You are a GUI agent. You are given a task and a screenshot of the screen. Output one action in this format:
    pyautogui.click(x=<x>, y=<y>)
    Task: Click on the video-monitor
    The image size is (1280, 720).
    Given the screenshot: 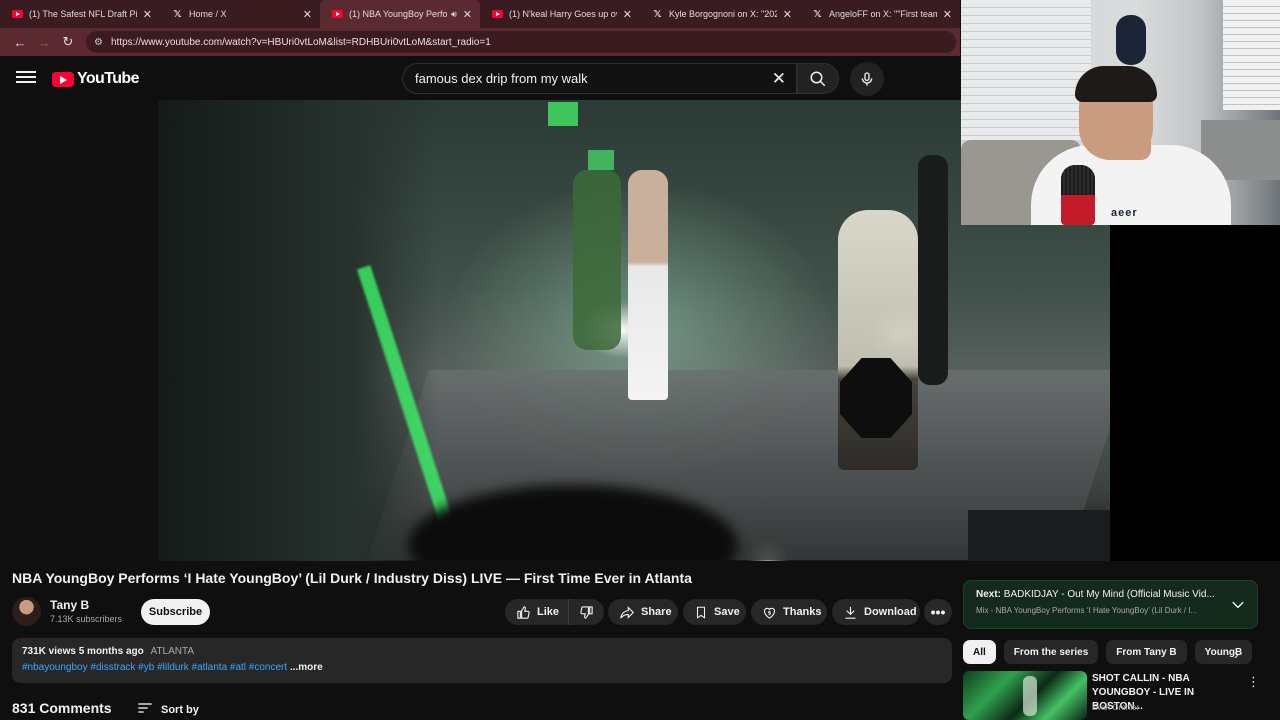 What is the action you would take?
    pyautogui.click(x=1039, y=535)
    